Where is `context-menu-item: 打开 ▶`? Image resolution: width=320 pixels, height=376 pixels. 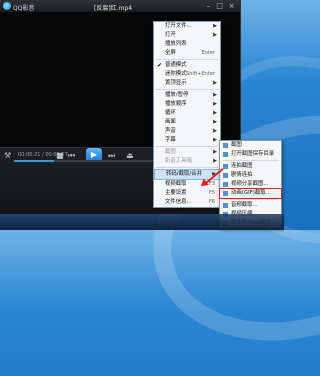
context-menu-item: 打开 ▶ is located at coordinates (187, 35).